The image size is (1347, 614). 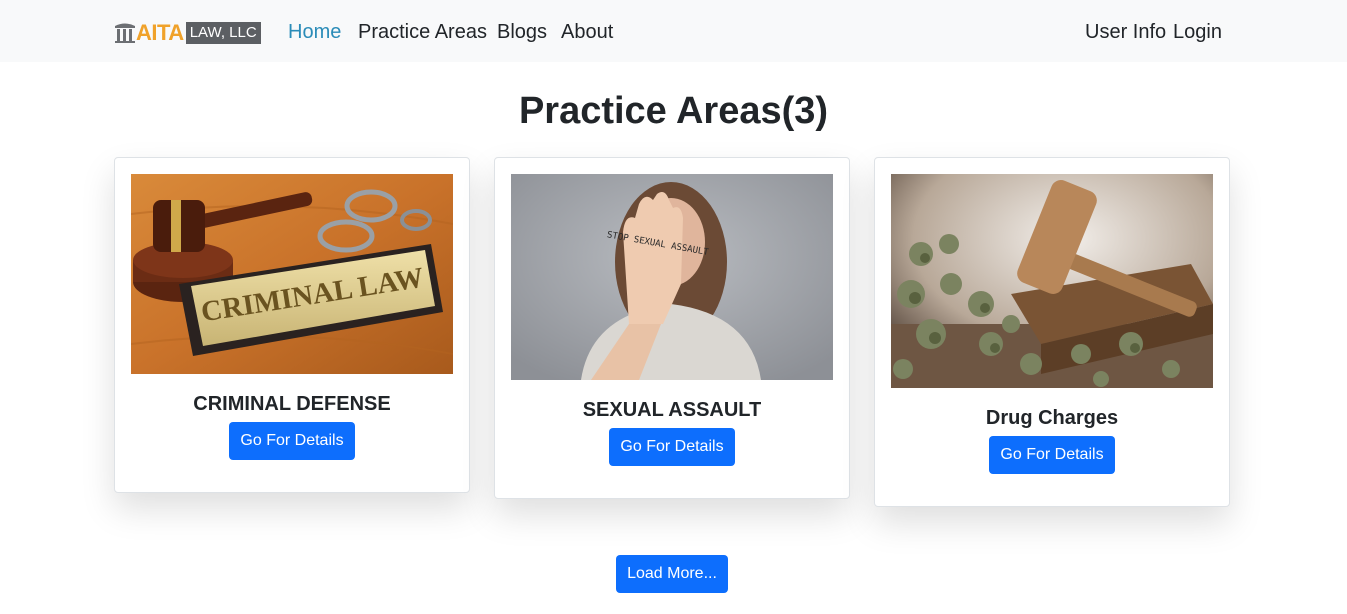 What do you see at coordinates (125, 33) in the screenshot?
I see `pillar-icon` at bounding box center [125, 33].